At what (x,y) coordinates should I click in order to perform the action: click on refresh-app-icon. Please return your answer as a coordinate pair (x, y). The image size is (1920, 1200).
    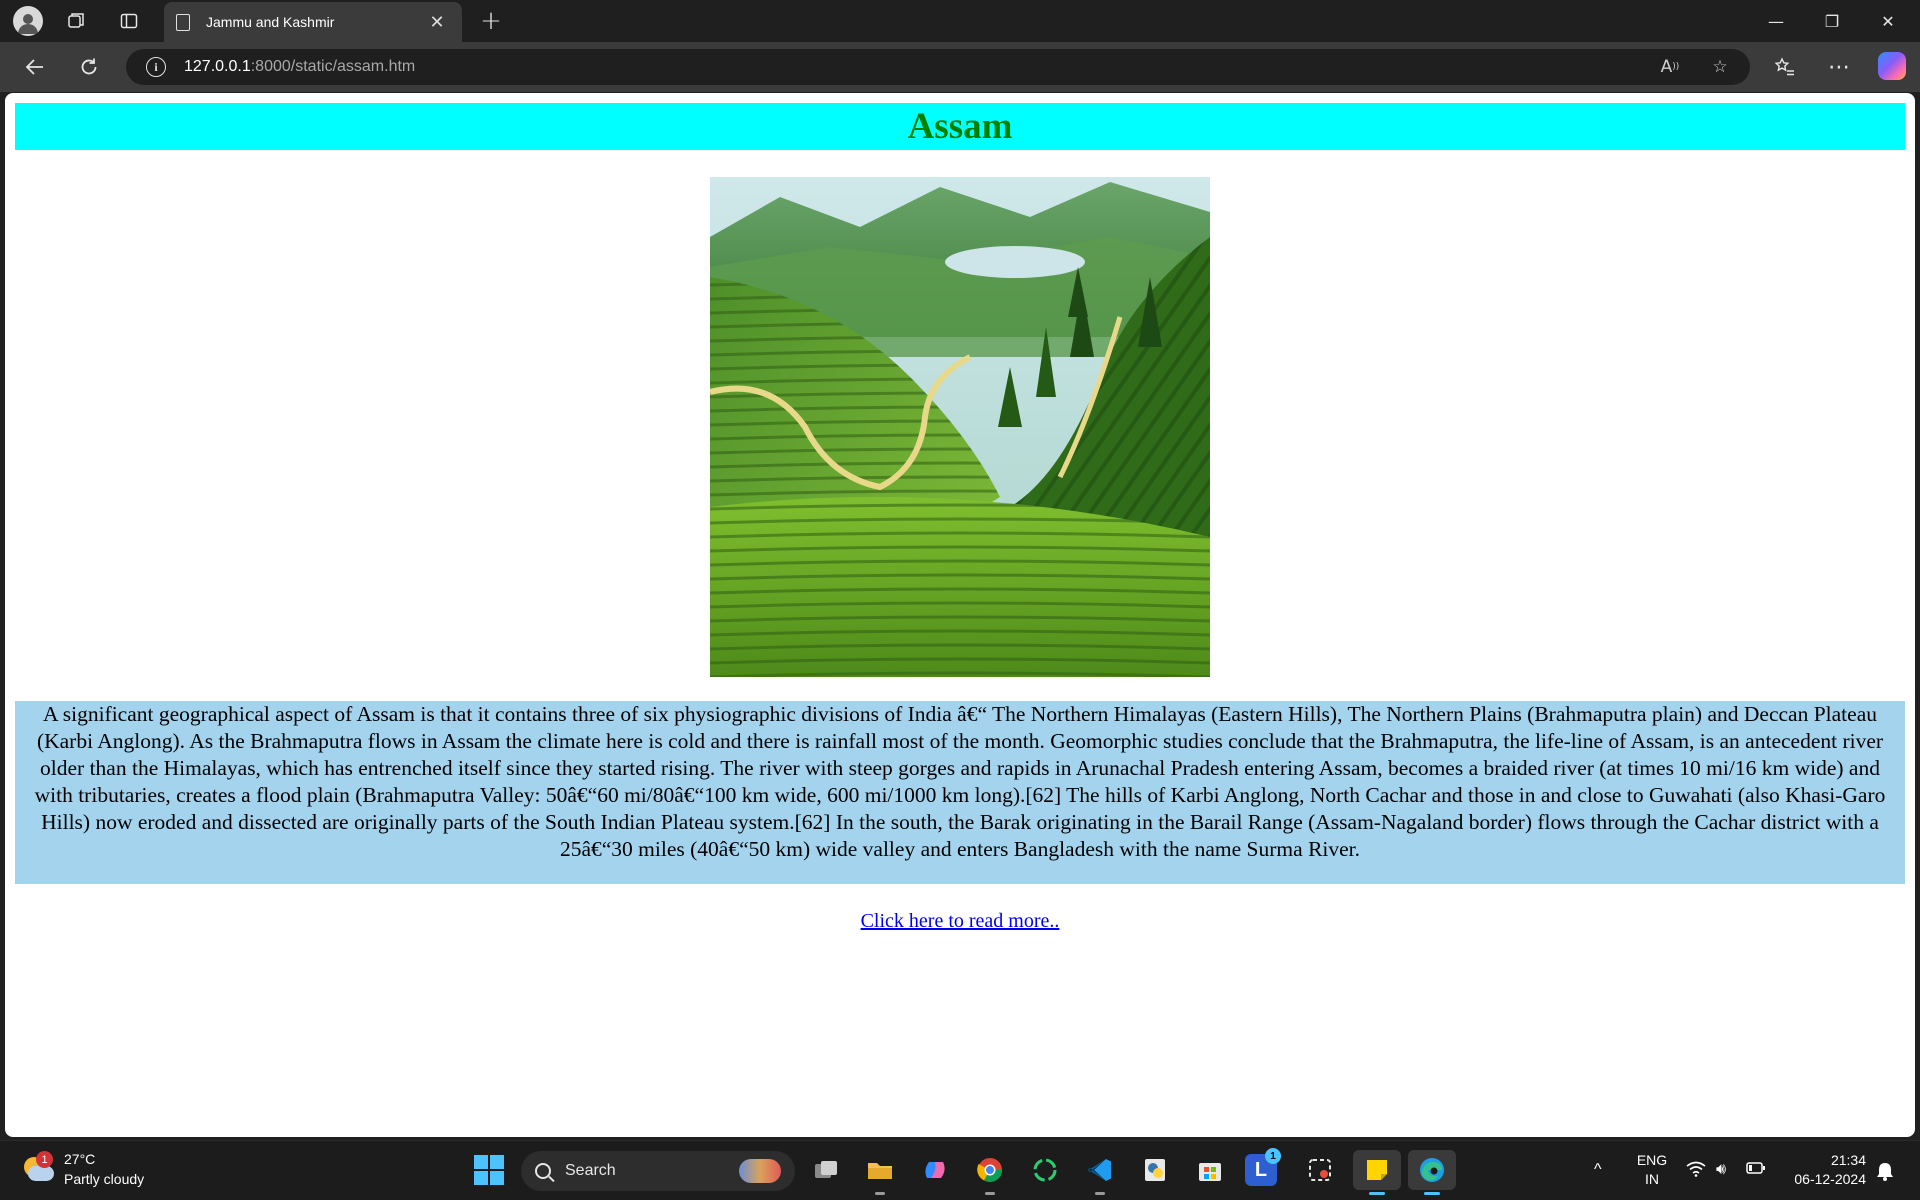
    Looking at the image, I should click on (1045, 1170).